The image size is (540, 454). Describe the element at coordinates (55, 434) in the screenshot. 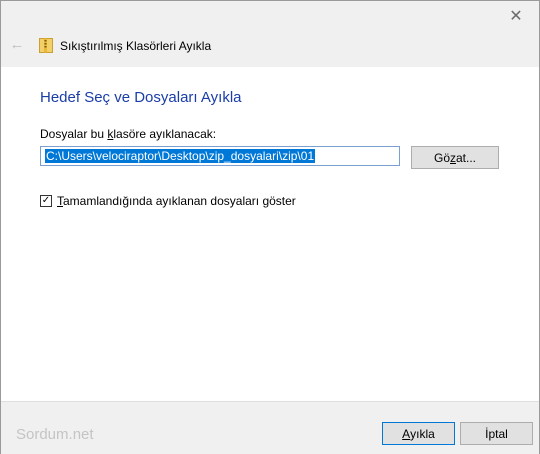

I see `watermark: Sordum.net` at that location.